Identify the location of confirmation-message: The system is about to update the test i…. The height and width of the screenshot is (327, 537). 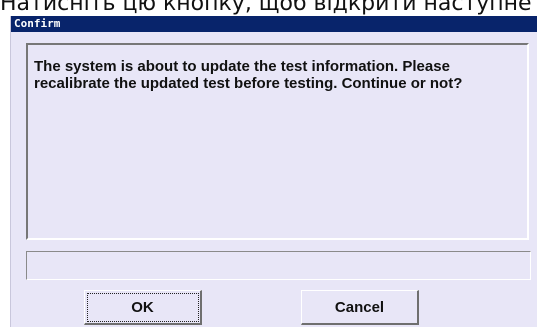
(248, 75).